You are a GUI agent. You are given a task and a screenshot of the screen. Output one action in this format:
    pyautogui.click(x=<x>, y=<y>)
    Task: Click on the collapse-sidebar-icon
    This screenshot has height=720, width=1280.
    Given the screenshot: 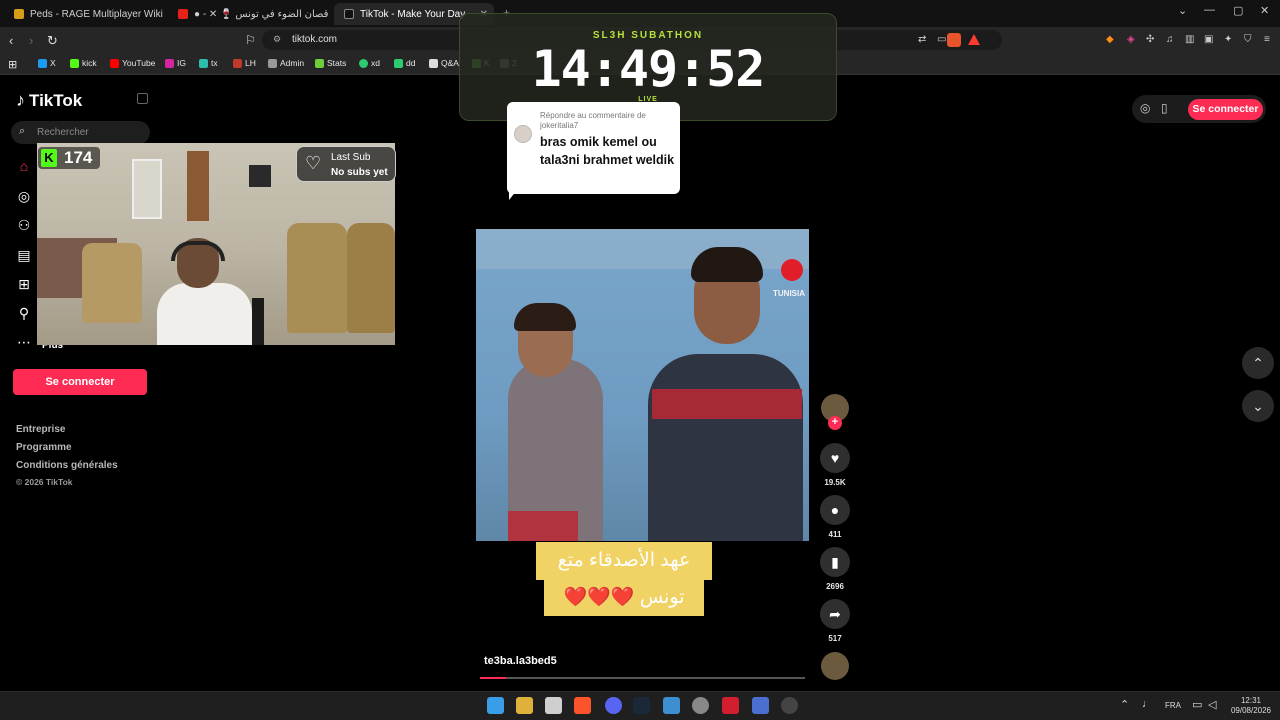 What is the action you would take?
    pyautogui.click(x=142, y=98)
    